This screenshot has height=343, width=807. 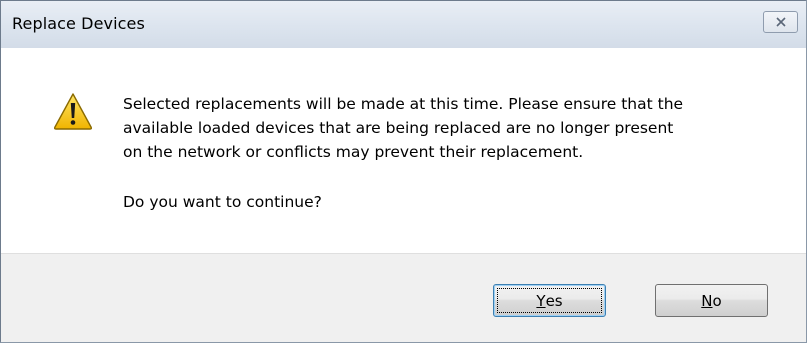 I want to click on close-icon, so click(x=780, y=22).